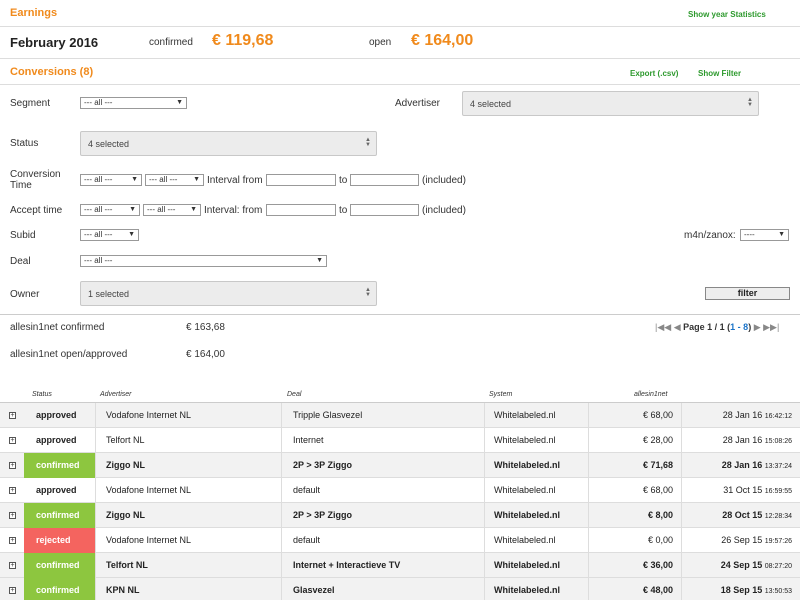 Image resolution: width=800 pixels, height=600 pixels. Describe the element at coordinates (704, 327) in the screenshot. I see `page-indicator: Page 1 / 1` at that location.